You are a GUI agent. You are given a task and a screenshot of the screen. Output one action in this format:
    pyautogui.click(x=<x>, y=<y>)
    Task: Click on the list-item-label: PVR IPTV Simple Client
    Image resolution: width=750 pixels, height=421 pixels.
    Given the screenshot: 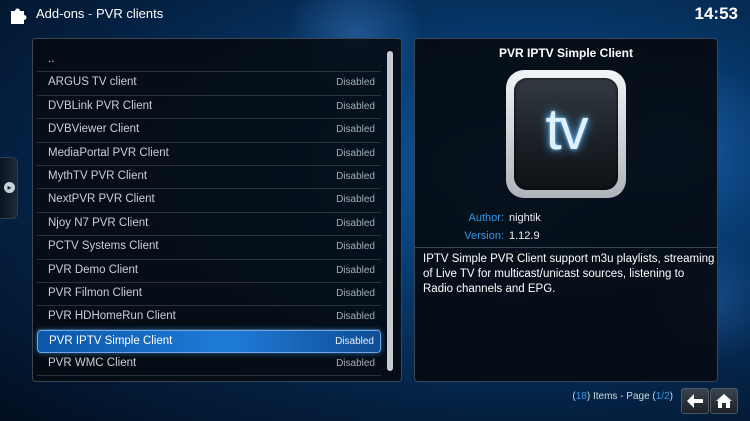 What is the action you would take?
    pyautogui.click(x=111, y=340)
    